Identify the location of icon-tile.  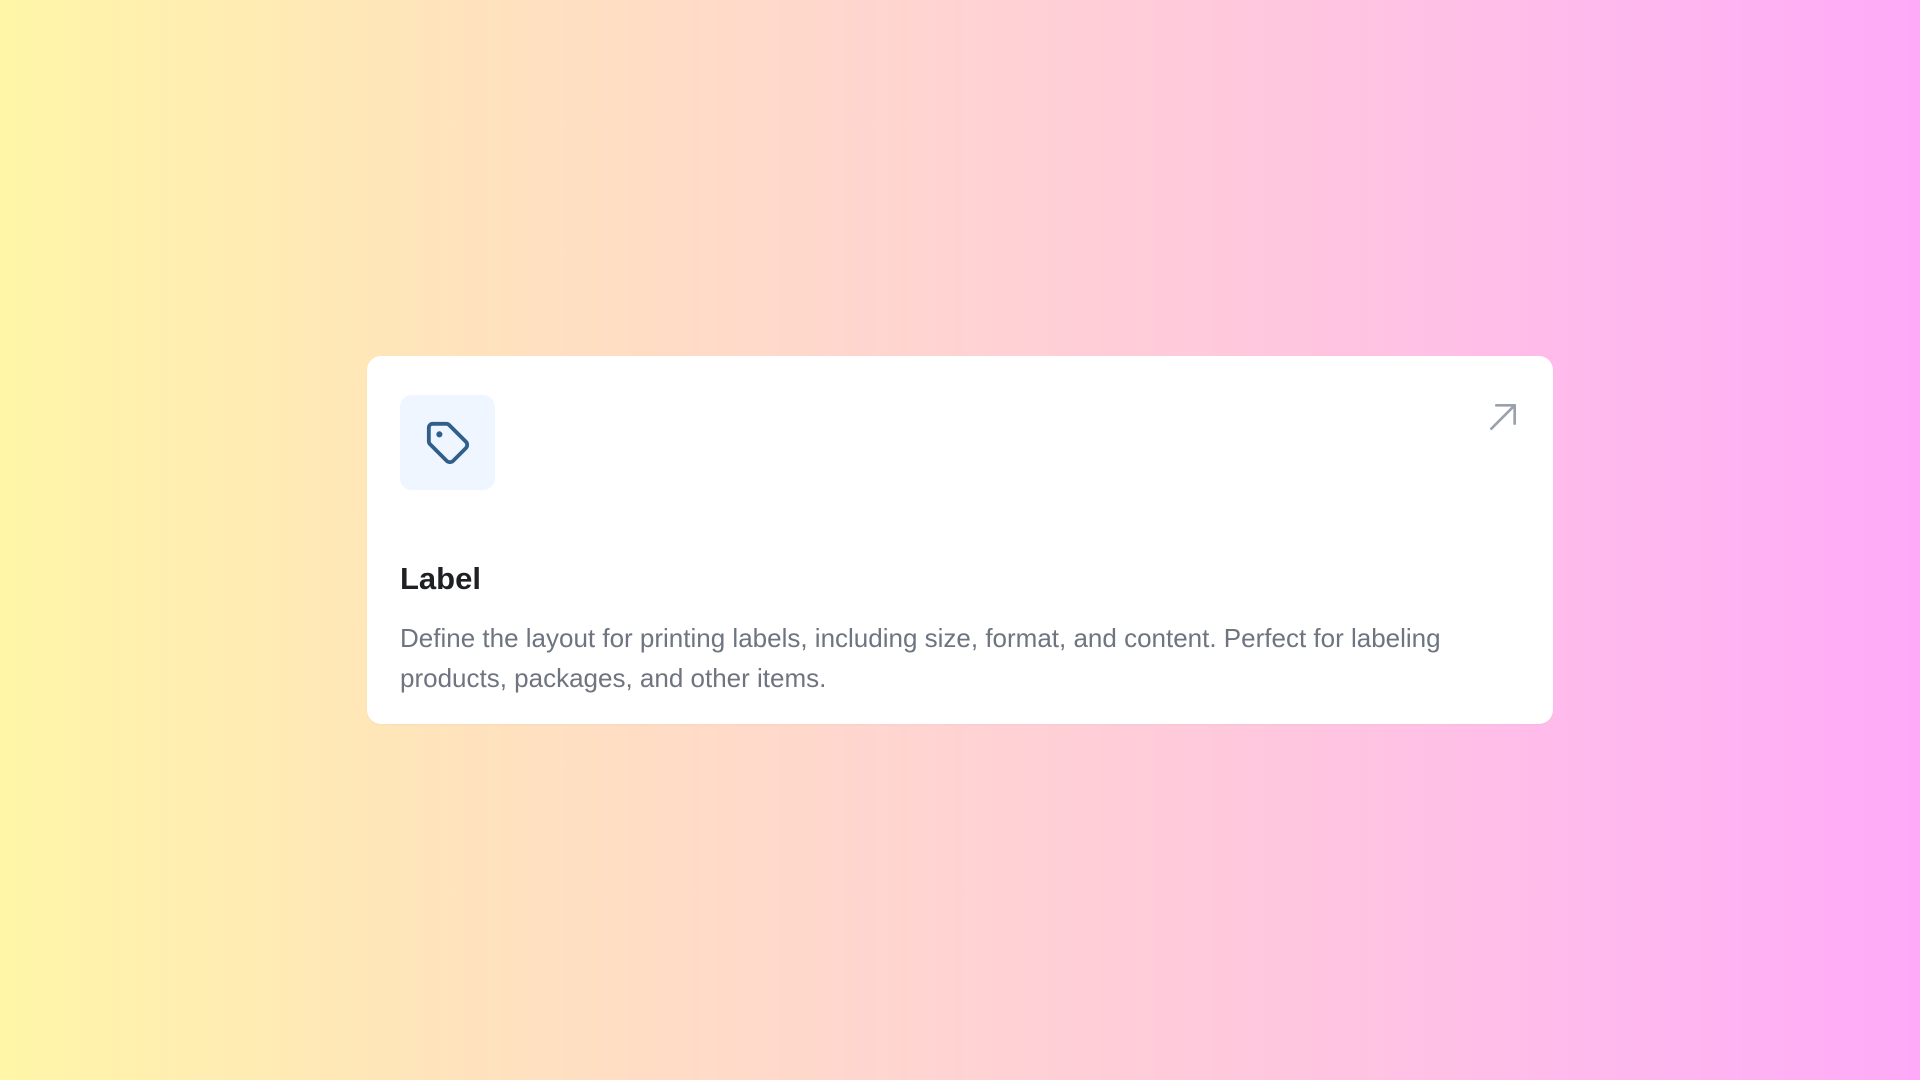
(447, 442).